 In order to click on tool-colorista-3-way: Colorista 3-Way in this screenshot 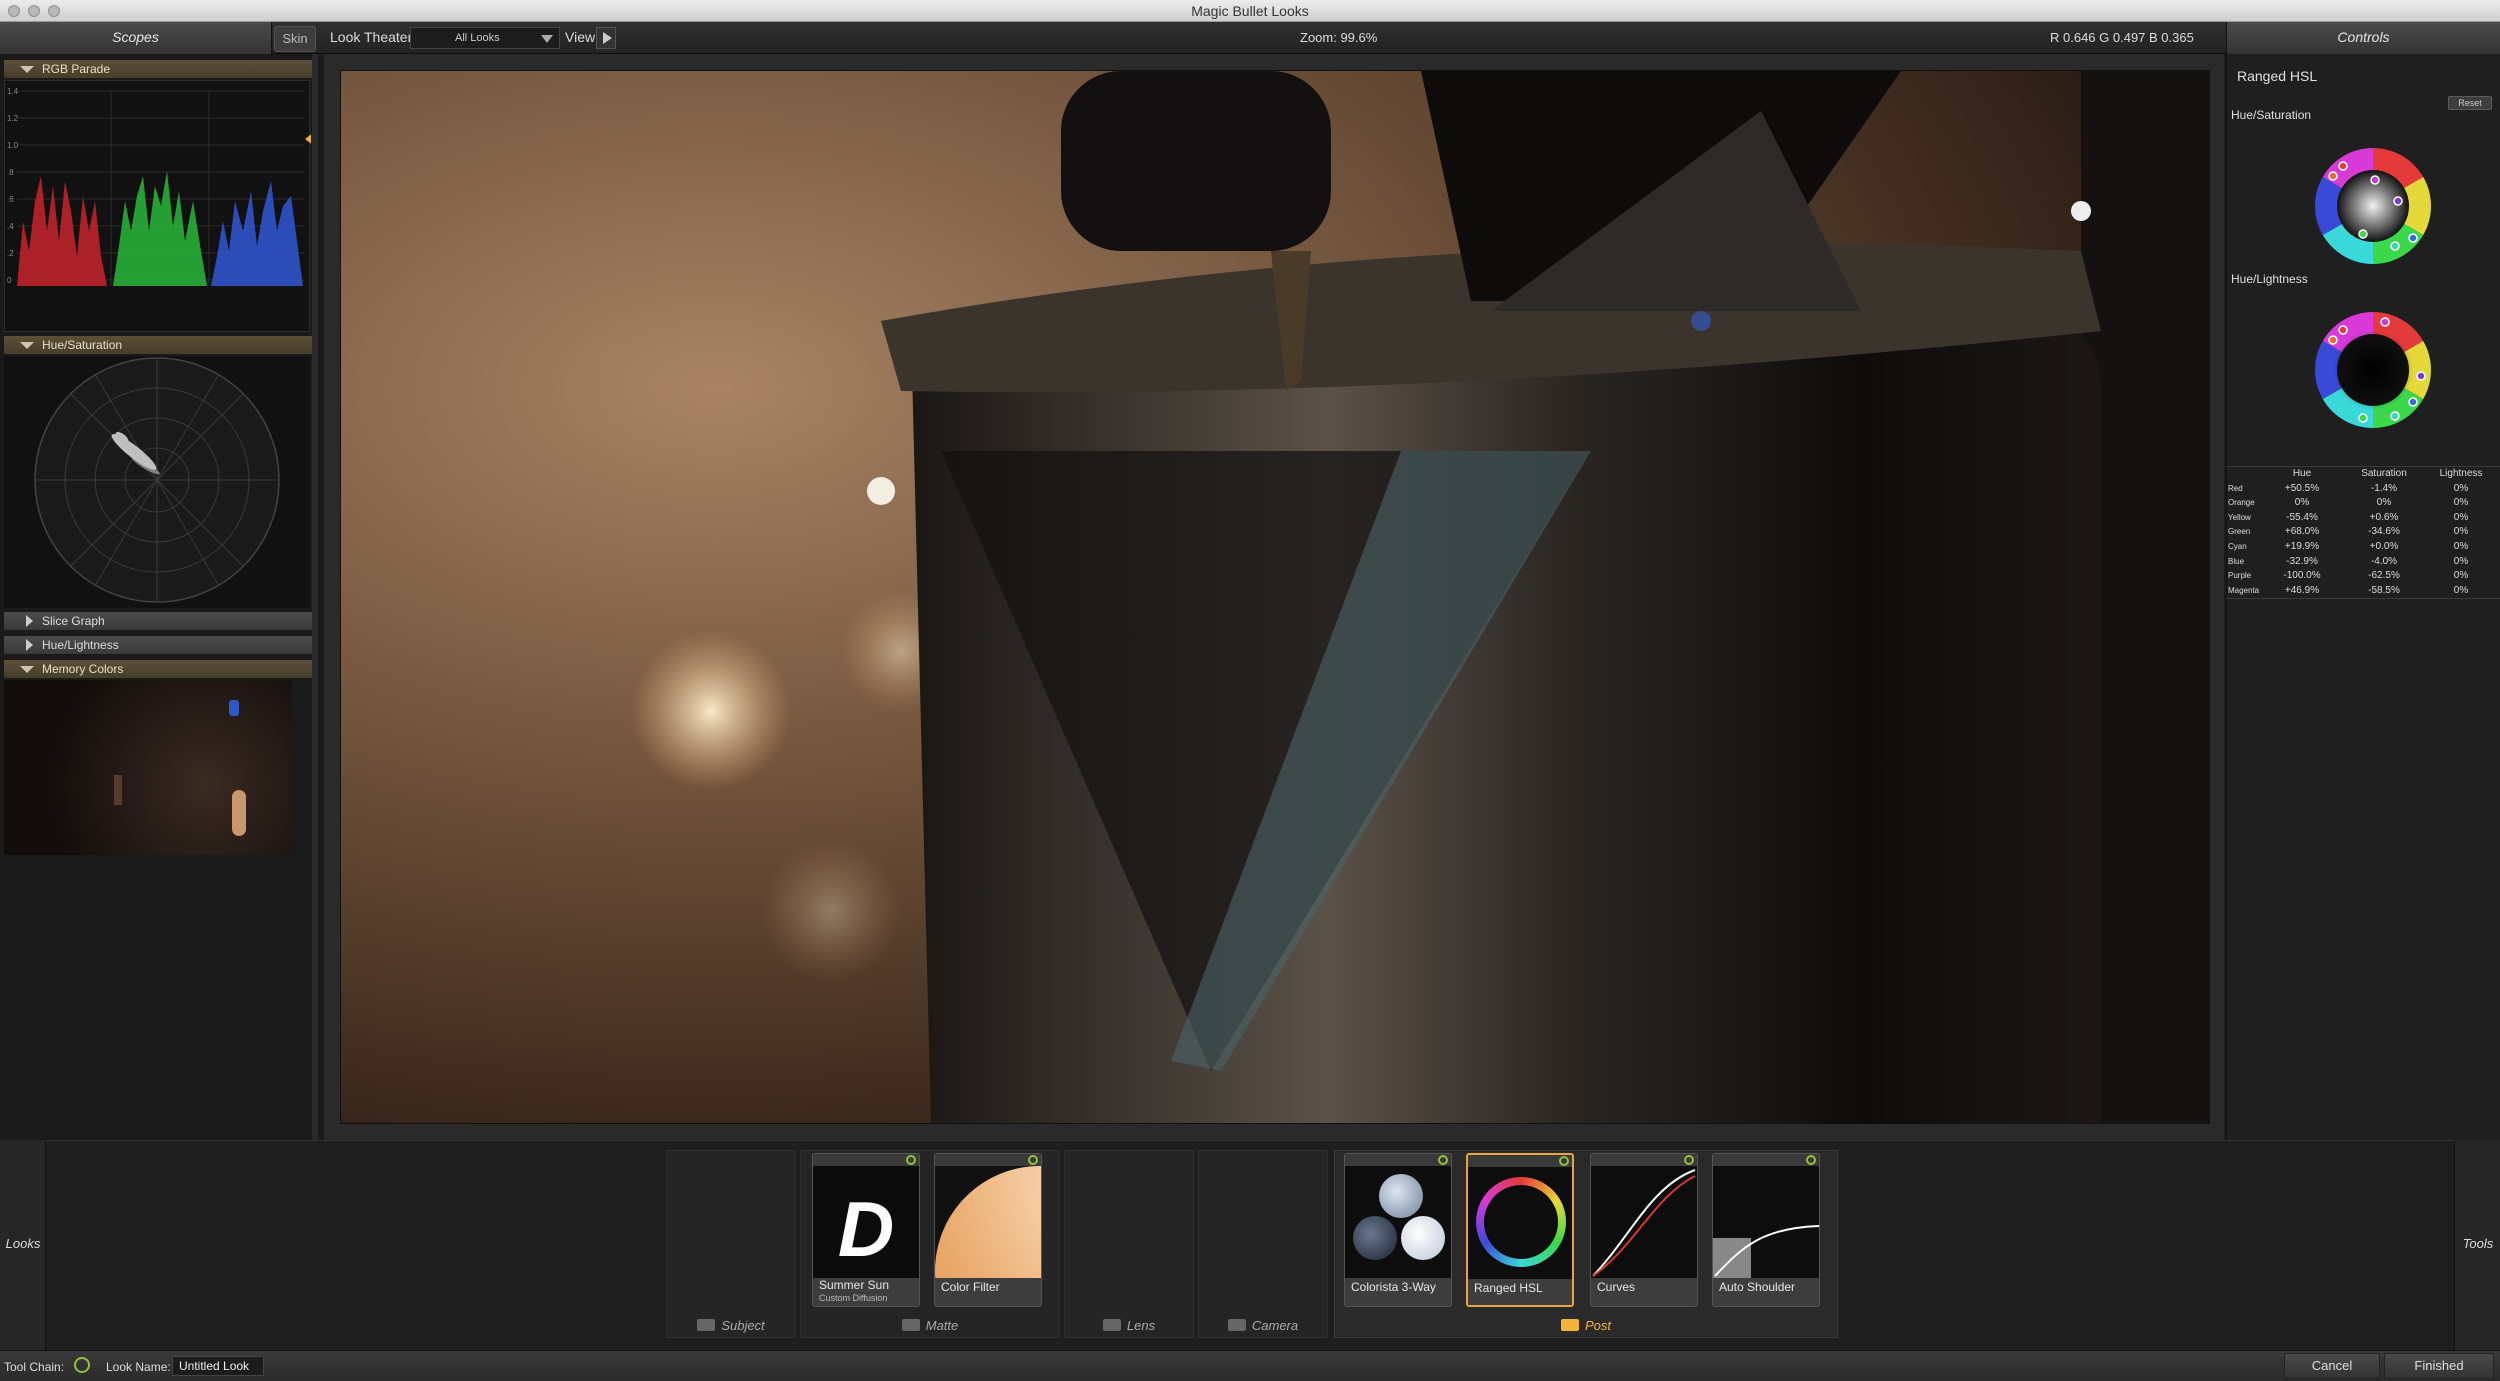, I will do `click(1398, 1230)`.